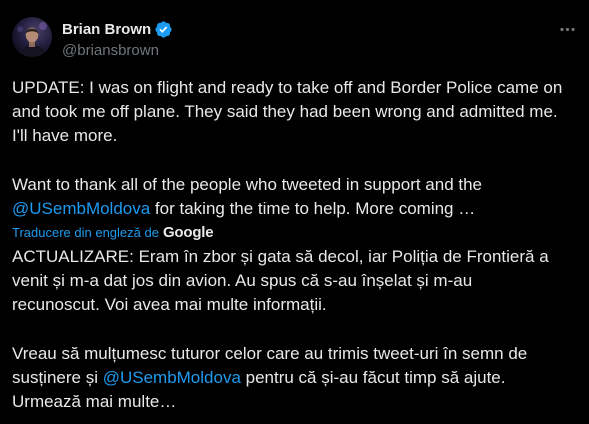  I want to click on author-name: Brian Brown, so click(106, 30).